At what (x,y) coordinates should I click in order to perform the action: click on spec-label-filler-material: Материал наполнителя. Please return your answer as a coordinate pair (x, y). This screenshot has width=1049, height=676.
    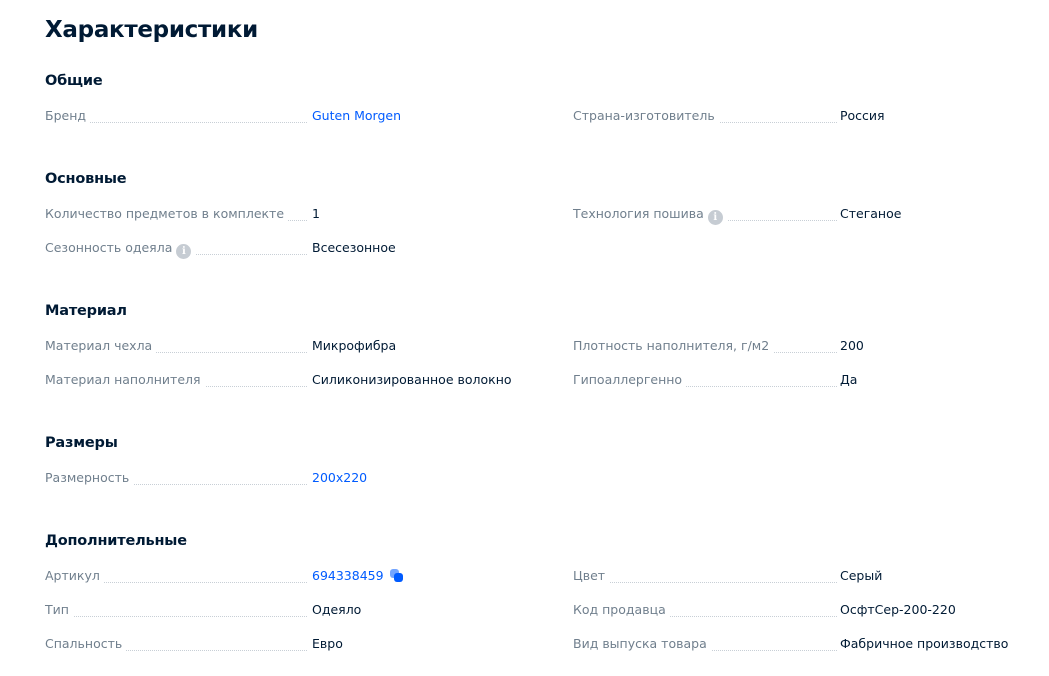
    Looking at the image, I should click on (125, 379).